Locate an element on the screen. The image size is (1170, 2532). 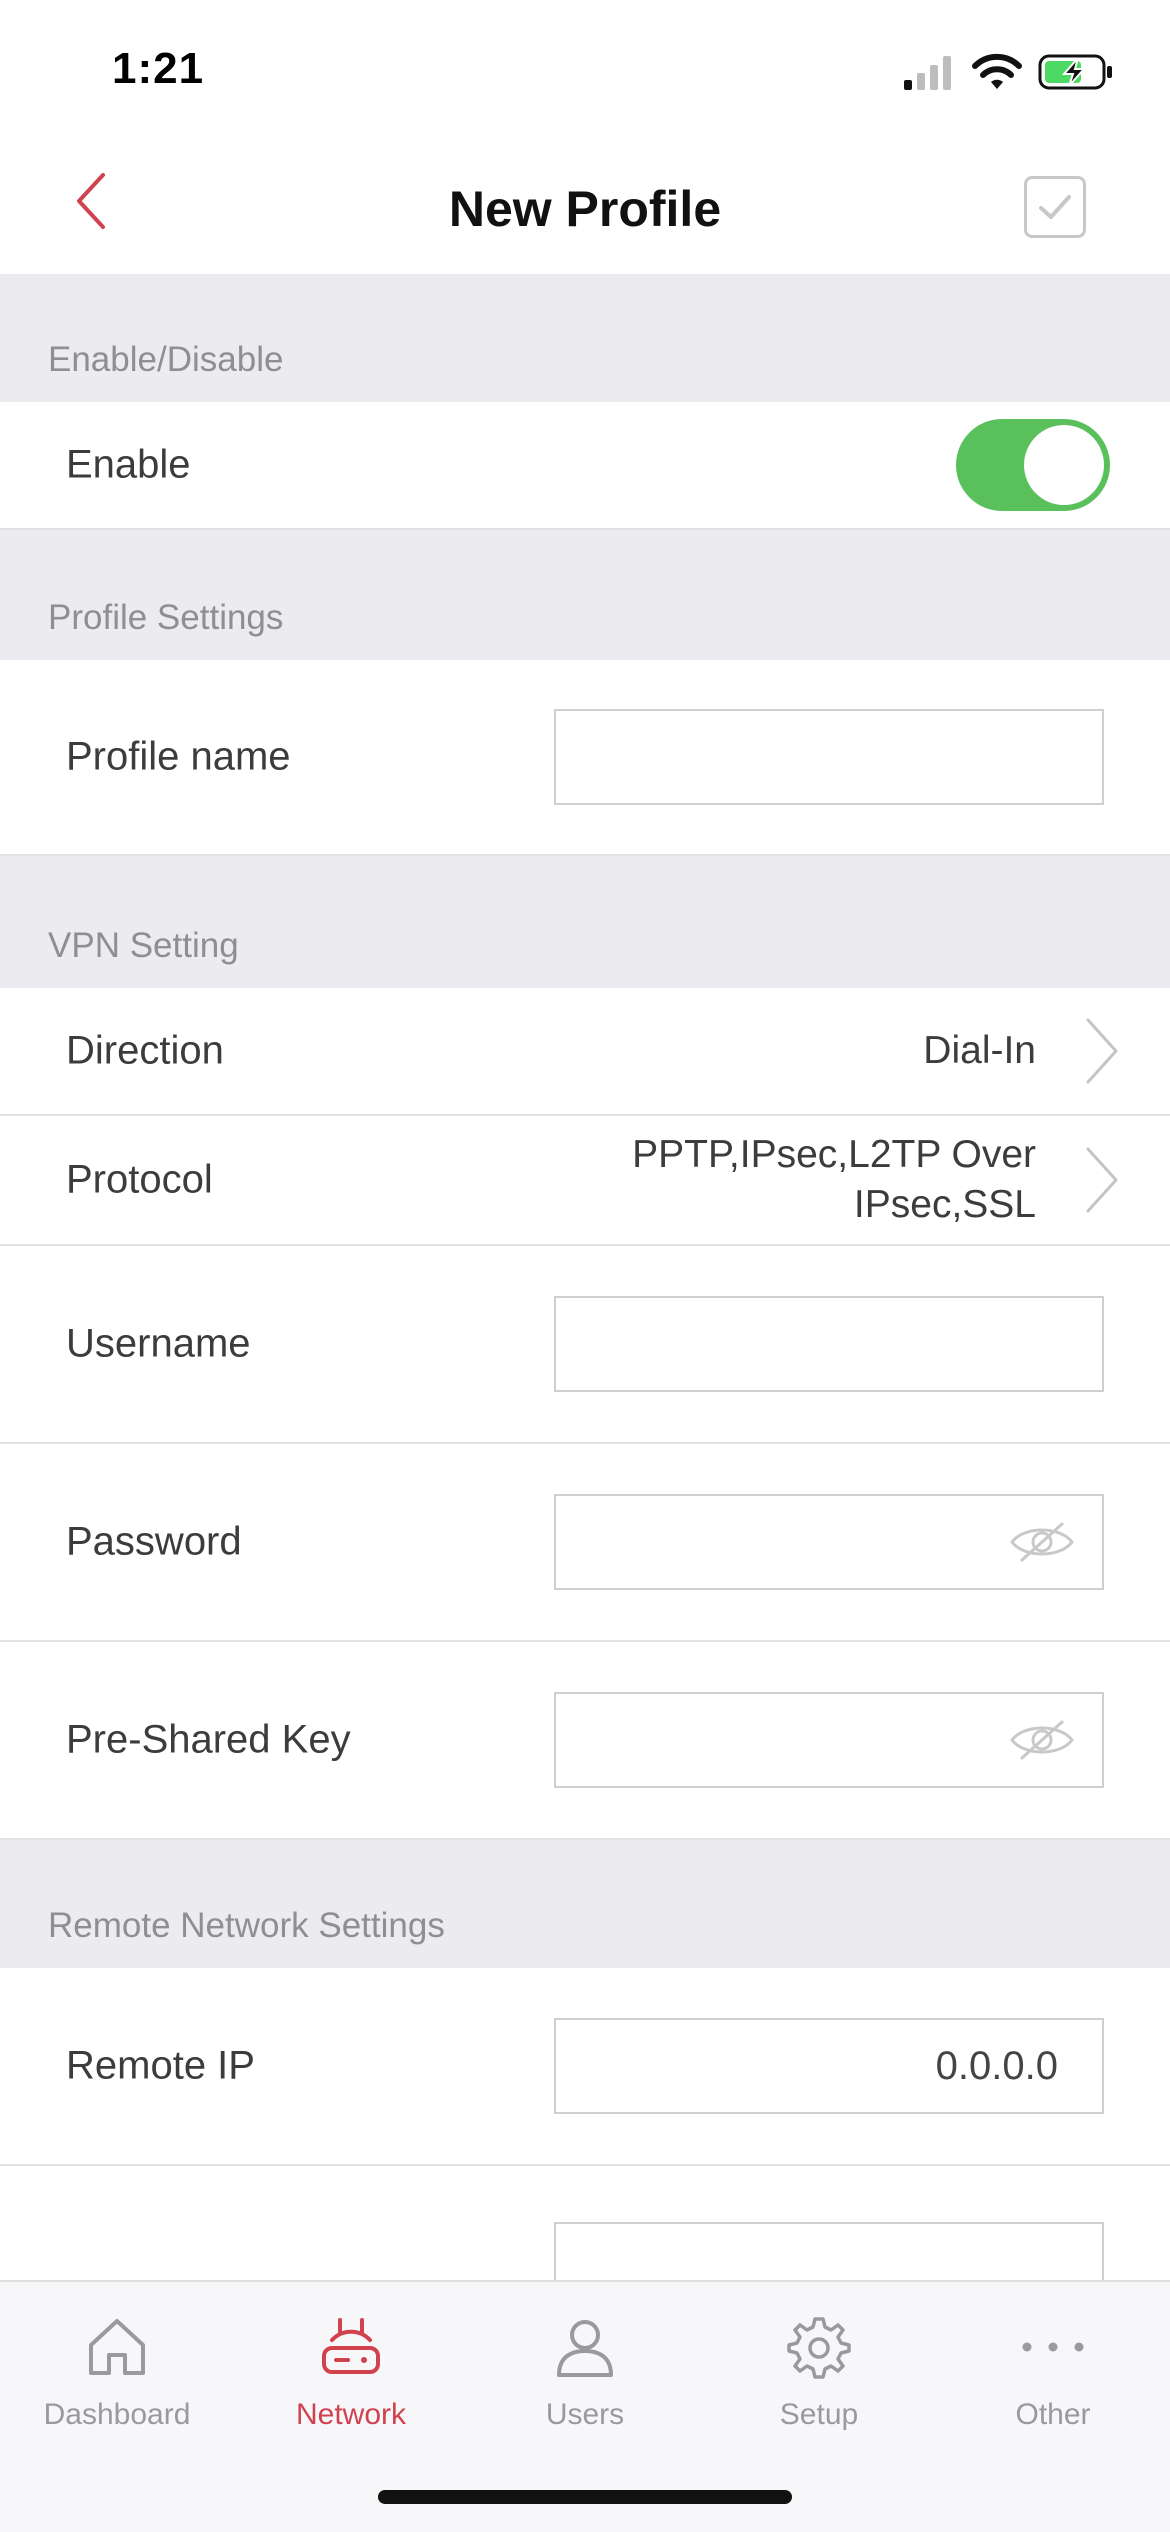
password-row: Password is located at coordinates (585, 1543).